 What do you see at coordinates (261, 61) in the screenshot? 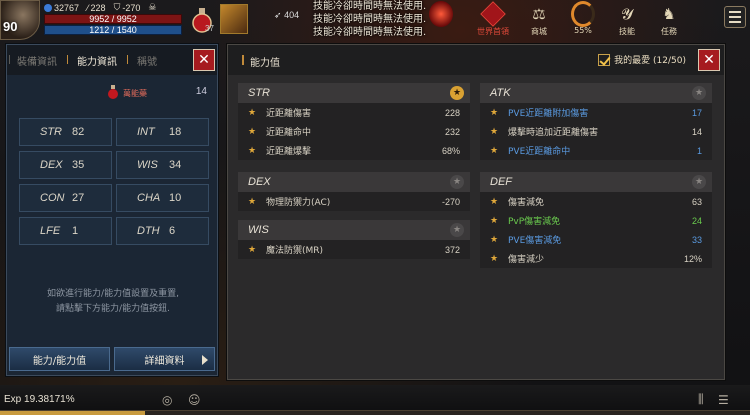
I see `panel-title: 能力值` at bounding box center [261, 61].